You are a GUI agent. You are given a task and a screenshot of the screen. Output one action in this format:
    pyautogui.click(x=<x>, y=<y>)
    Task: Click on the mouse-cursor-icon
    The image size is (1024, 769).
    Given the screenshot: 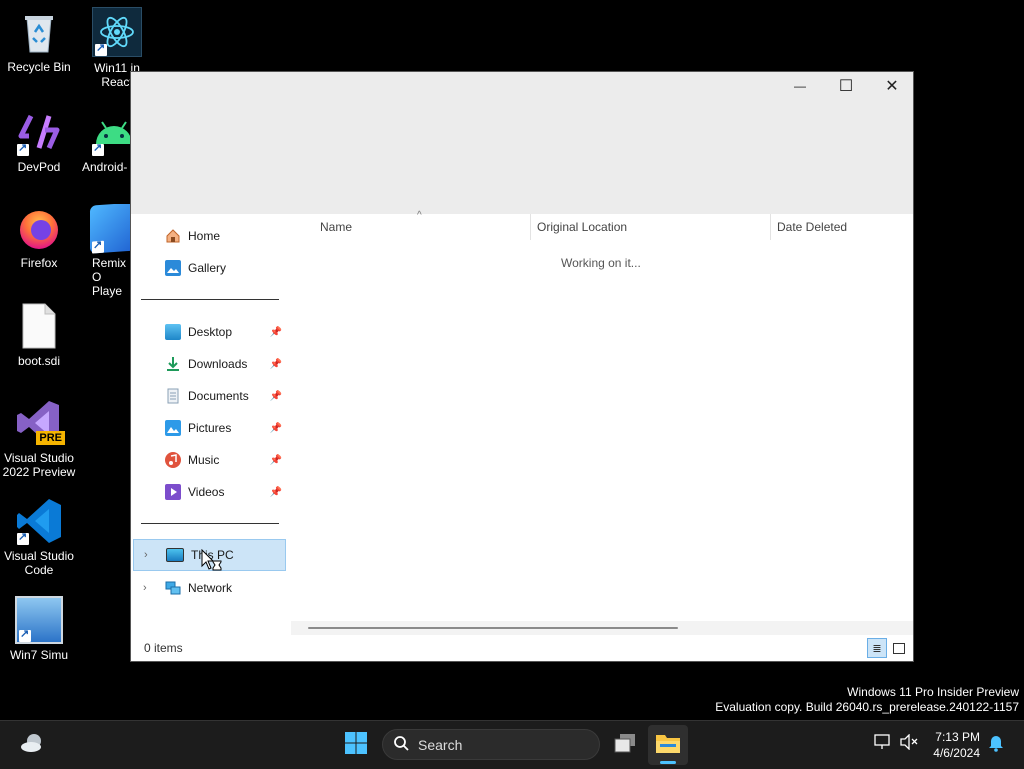 What is the action you would take?
    pyautogui.click(x=212, y=563)
    